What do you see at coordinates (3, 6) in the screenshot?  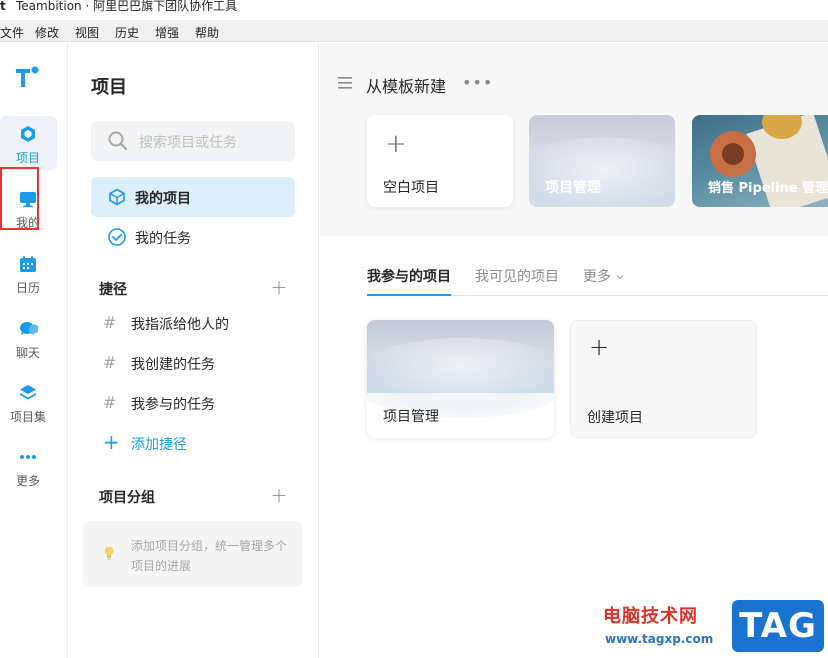 I see `app-icon: t` at bounding box center [3, 6].